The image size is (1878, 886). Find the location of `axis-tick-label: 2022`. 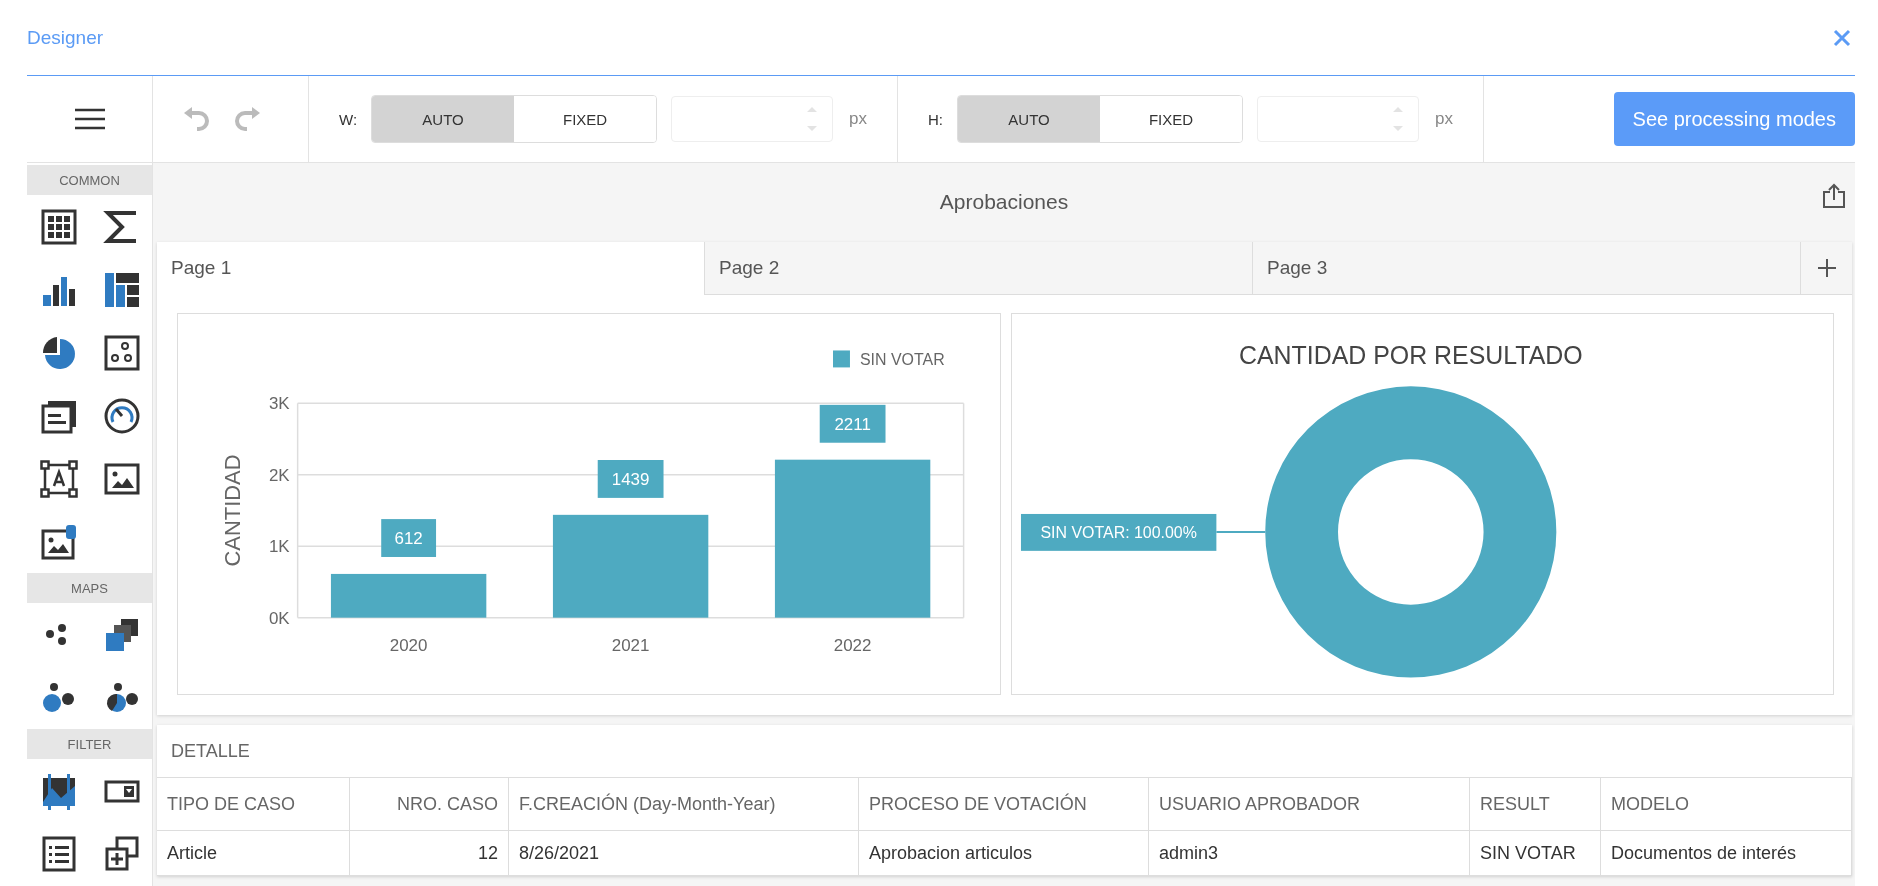

axis-tick-label: 2022 is located at coordinates (852, 645).